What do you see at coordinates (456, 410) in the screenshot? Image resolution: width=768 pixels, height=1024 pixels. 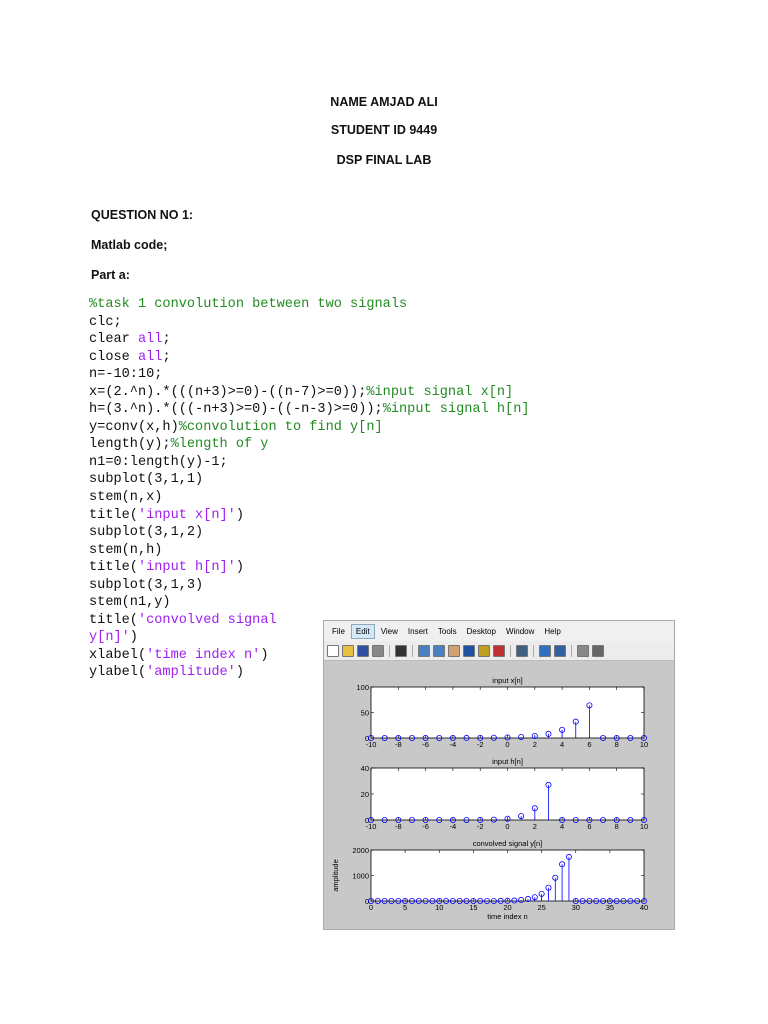 I see `code-comment: %input signal h[n]` at bounding box center [456, 410].